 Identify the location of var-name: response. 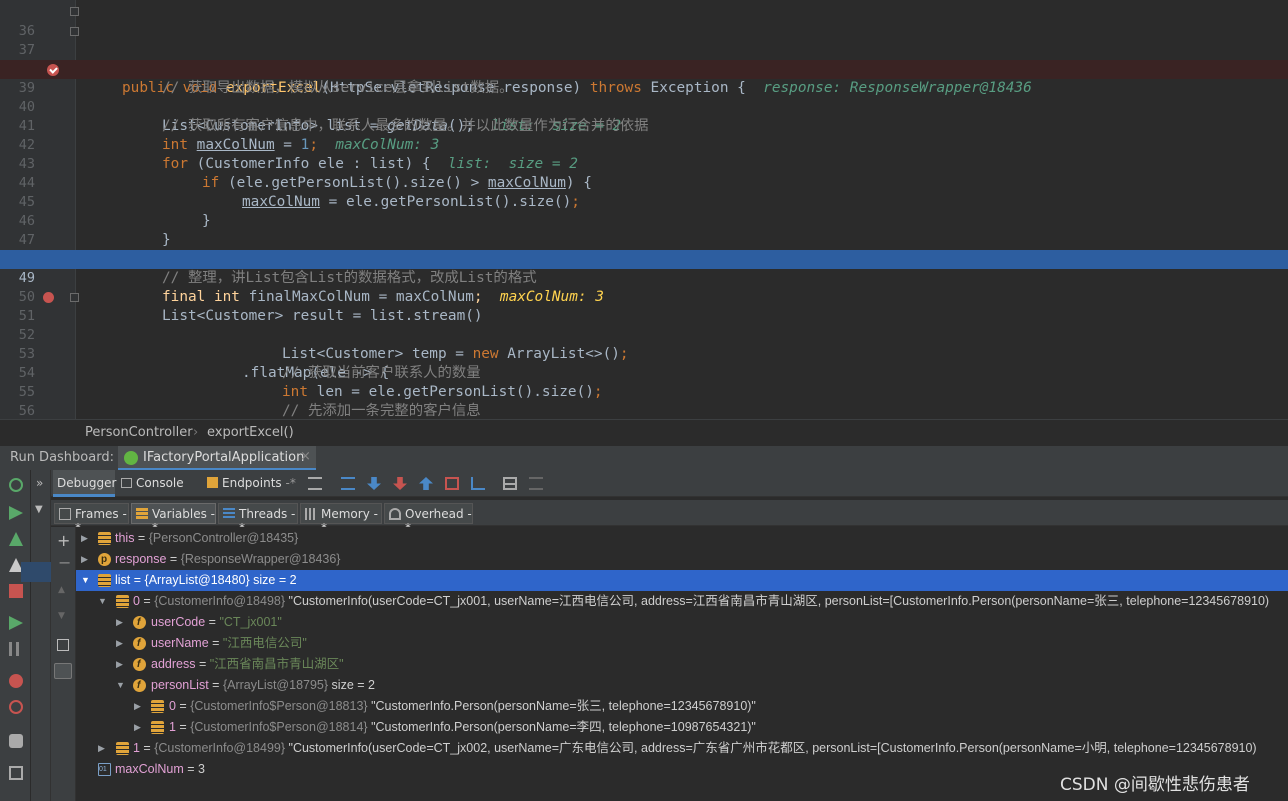
(141, 559).